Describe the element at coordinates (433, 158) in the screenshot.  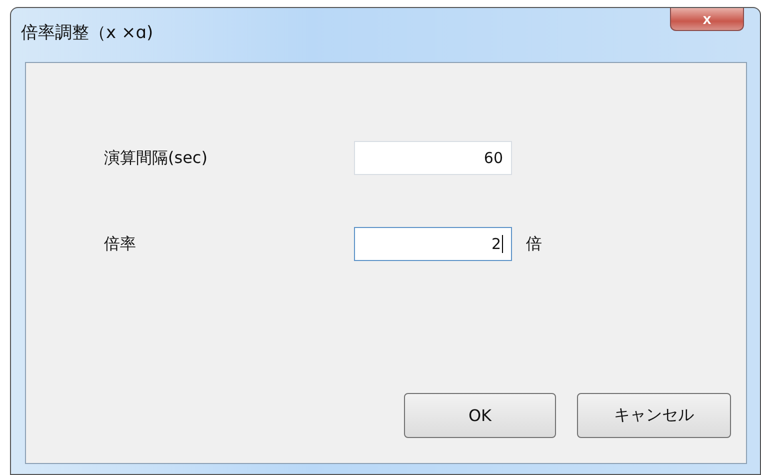
I see `input-field: 60` at that location.